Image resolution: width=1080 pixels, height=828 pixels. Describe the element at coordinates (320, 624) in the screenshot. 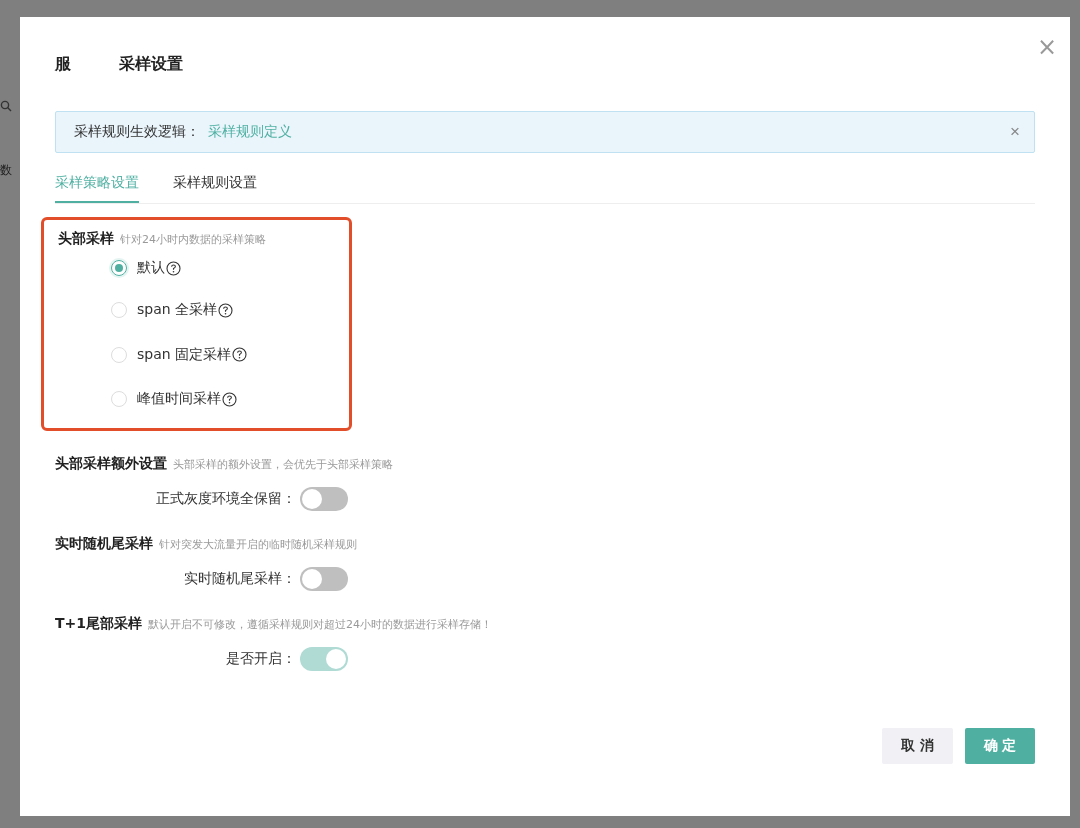

I see `section-hint: 默认开启不可修改，遵循采样规则对超过24小时的数据进行采样存储！` at that location.